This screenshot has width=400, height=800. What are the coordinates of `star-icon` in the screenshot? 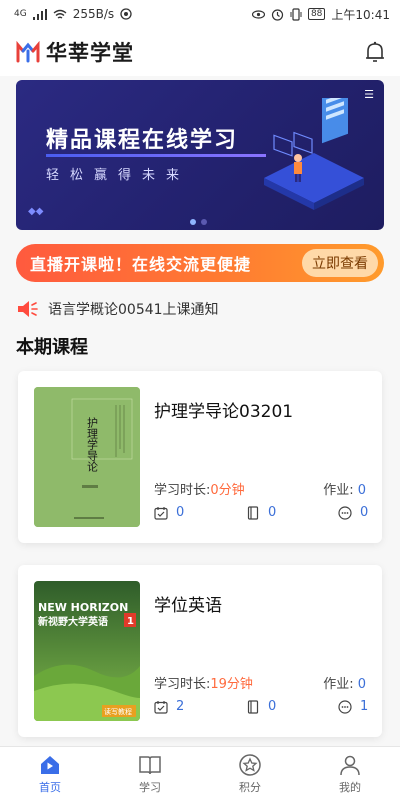 It's located at (250, 764).